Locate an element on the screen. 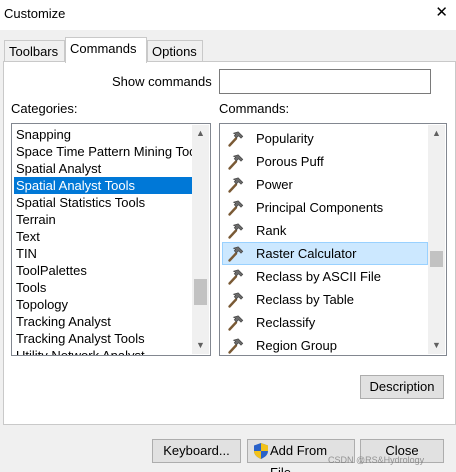  command-label: Principal Components is located at coordinates (320, 207).